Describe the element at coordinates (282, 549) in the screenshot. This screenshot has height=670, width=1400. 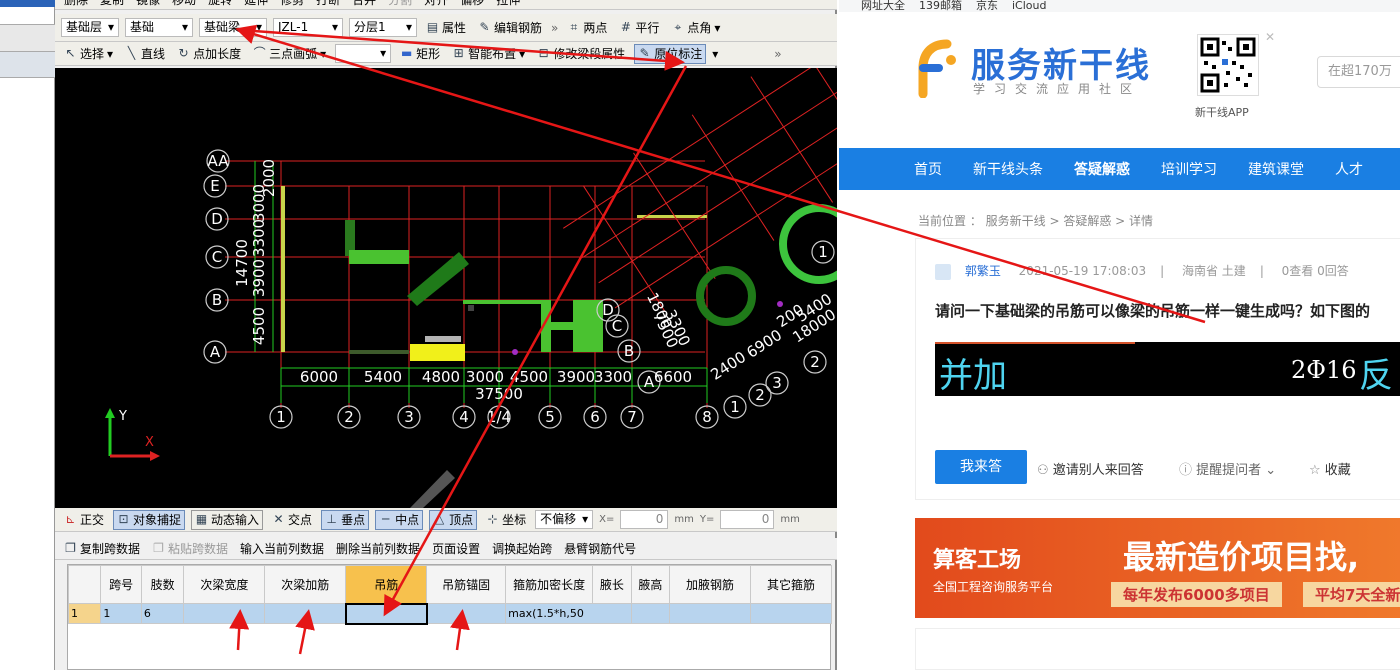
I see `input-column-button: 输入当前列数据` at that location.